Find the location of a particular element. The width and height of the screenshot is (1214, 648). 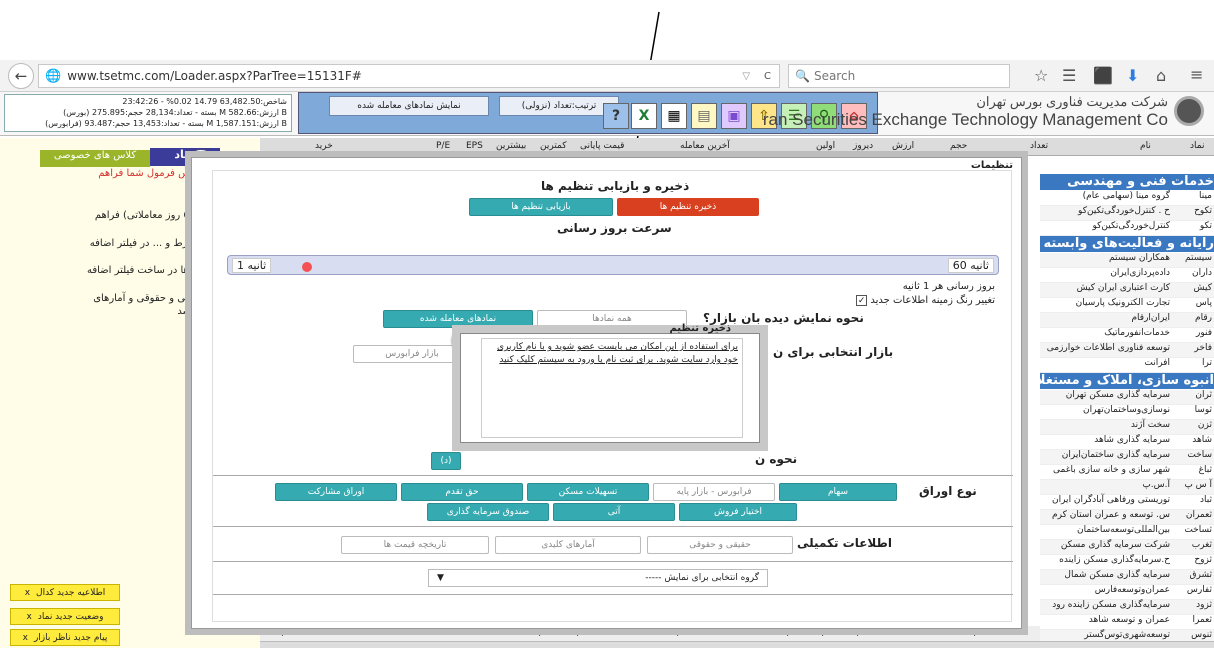

list-item: ثوسا نوسازی‌وساختمان‌تهران is located at coordinates (1127, 412).